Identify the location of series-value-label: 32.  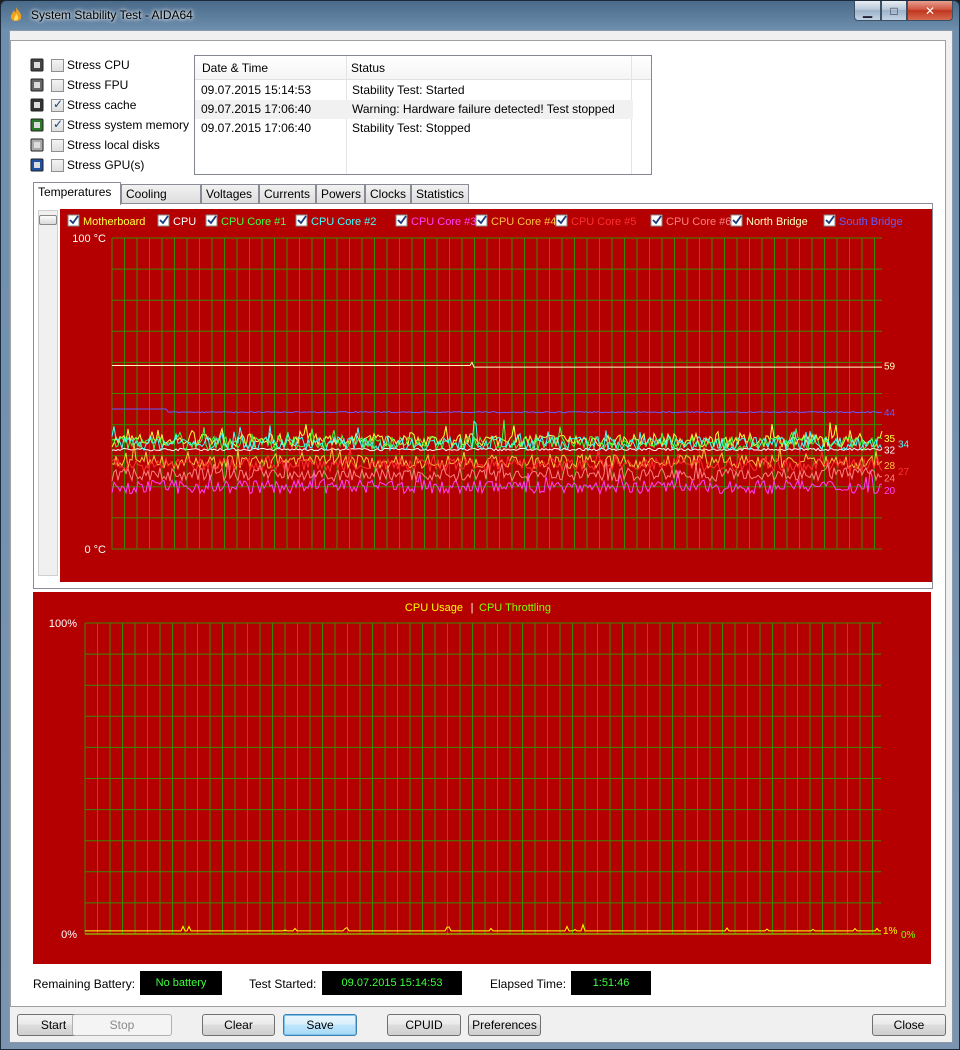
(890, 450).